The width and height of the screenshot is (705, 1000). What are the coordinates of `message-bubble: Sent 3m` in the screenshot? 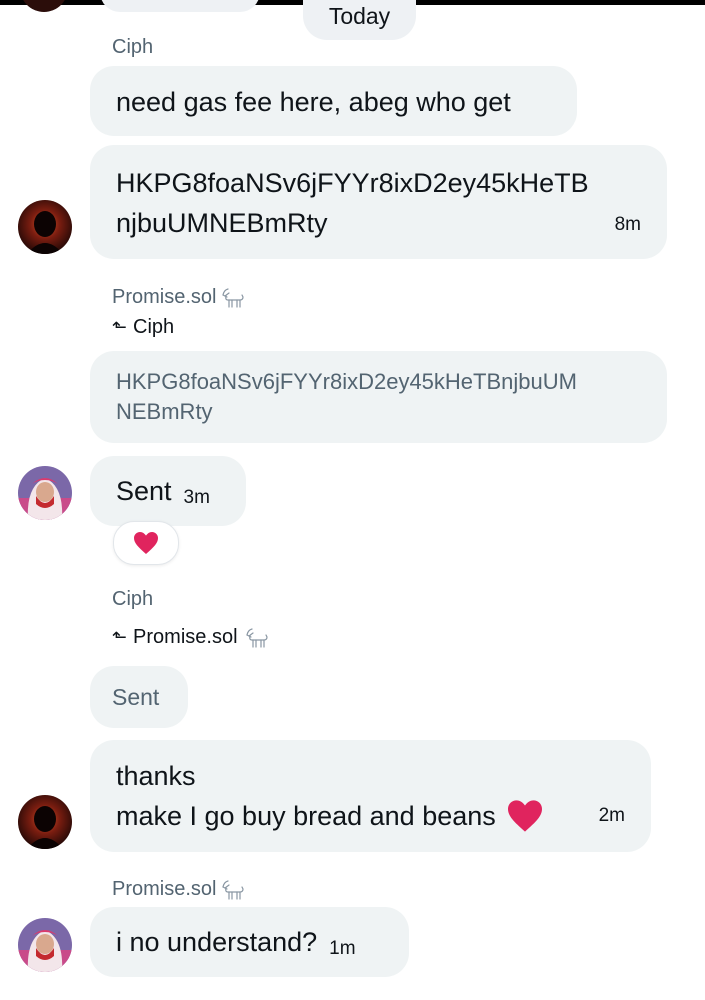 It's located at (168, 491).